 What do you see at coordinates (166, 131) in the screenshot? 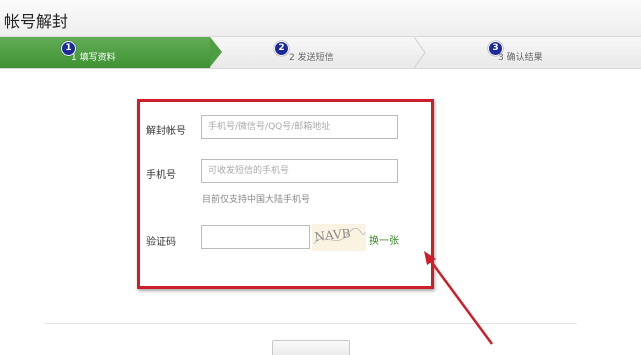
I see `account-label: 解封帐号` at bounding box center [166, 131].